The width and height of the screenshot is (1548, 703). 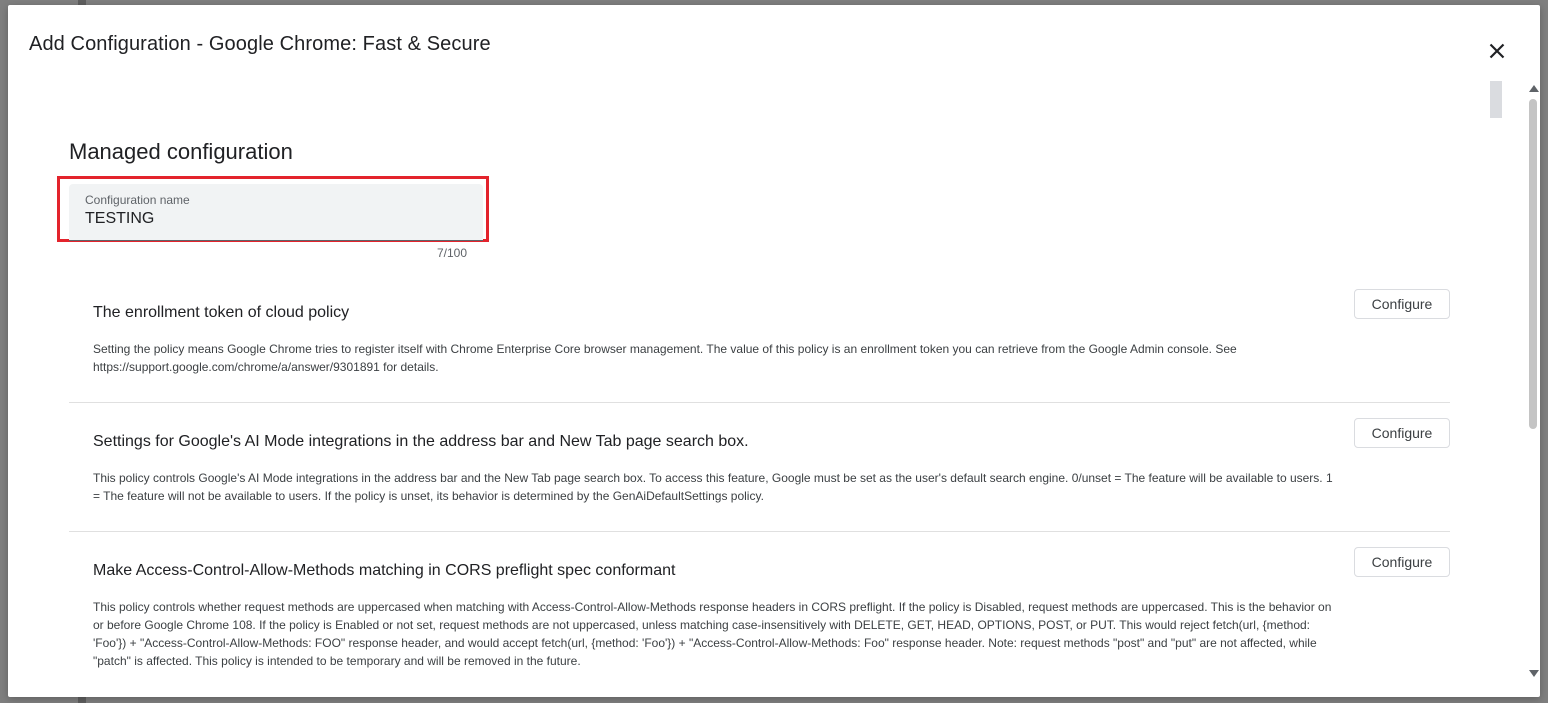 I want to click on close-button, so click(x=1497, y=51).